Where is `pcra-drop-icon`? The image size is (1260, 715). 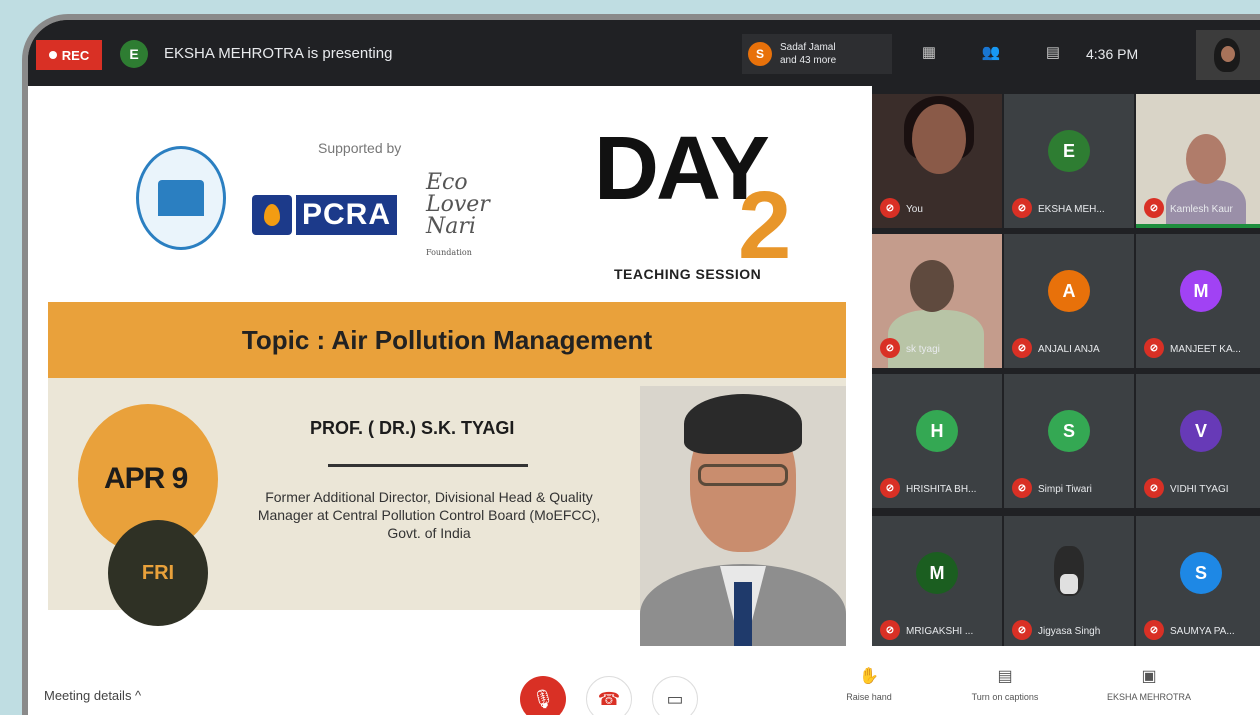
pcra-drop-icon is located at coordinates (272, 215).